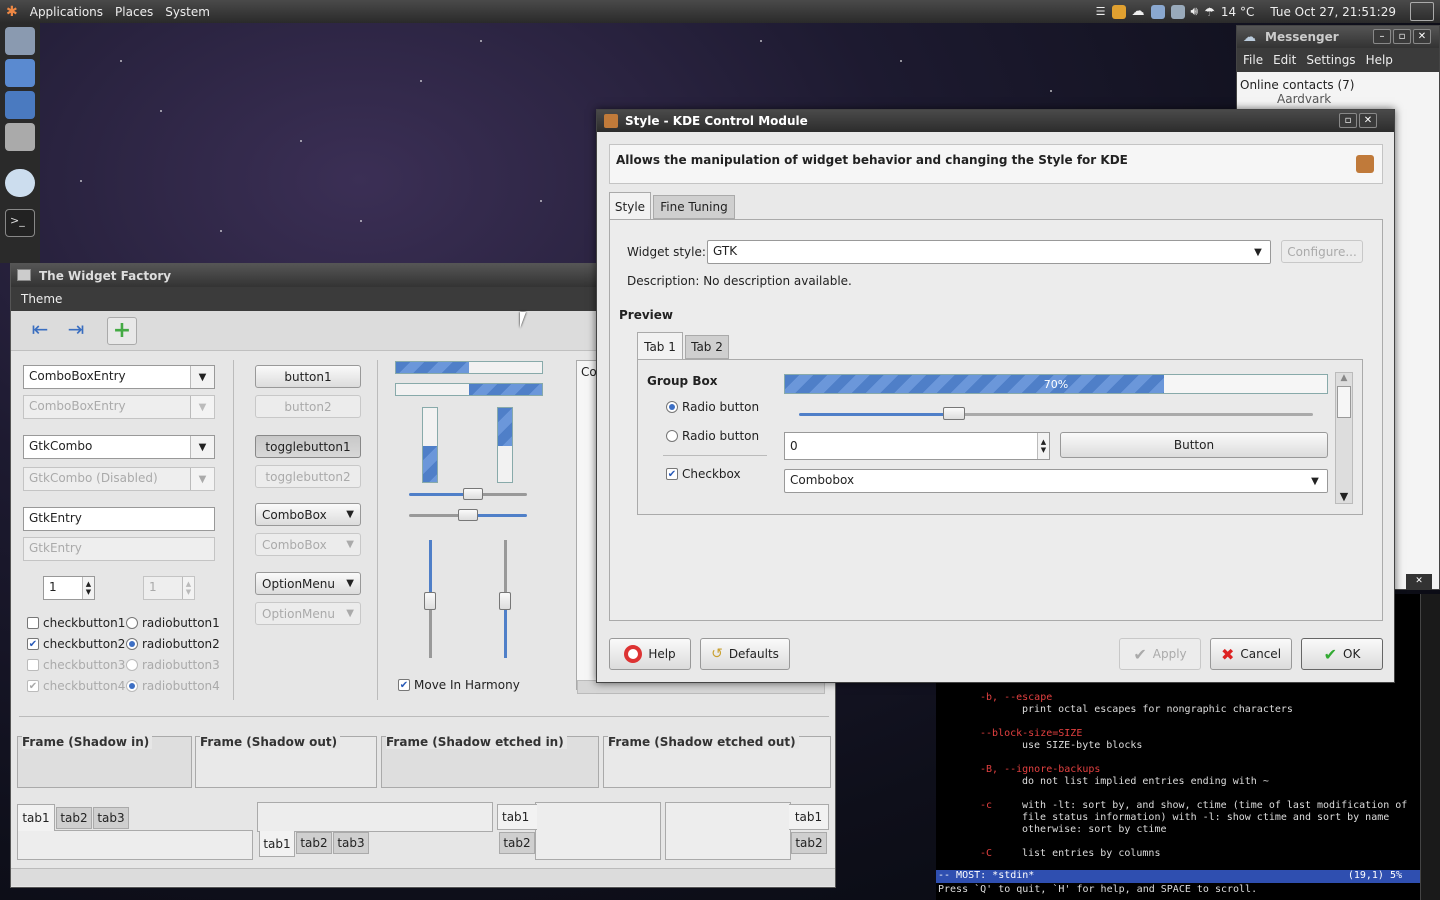 The width and height of the screenshot is (1440, 900). What do you see at coordinates (1344, 438) in the screenshot?
I see `preview-scrollbar: ▲ ▼` at bounding box center [1344, 438].